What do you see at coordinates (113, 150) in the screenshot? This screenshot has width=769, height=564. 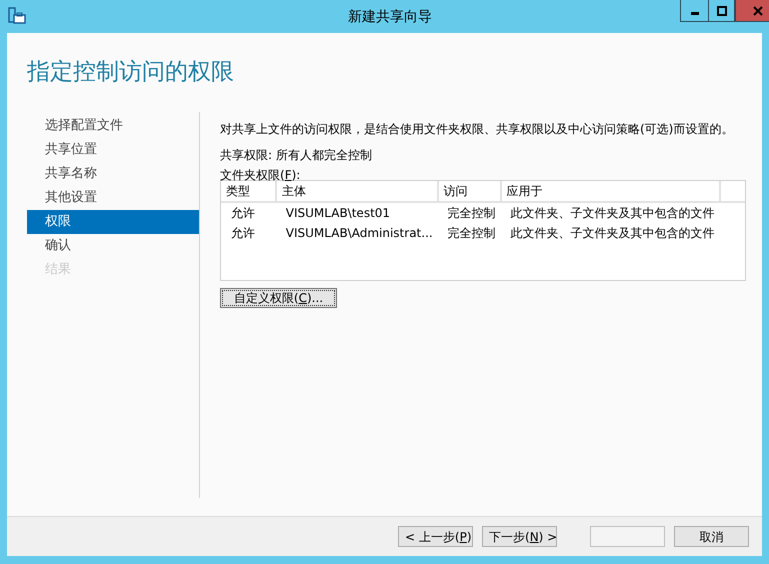 I see `wizard-step: 共享位置` at bounding box center [113, 150].